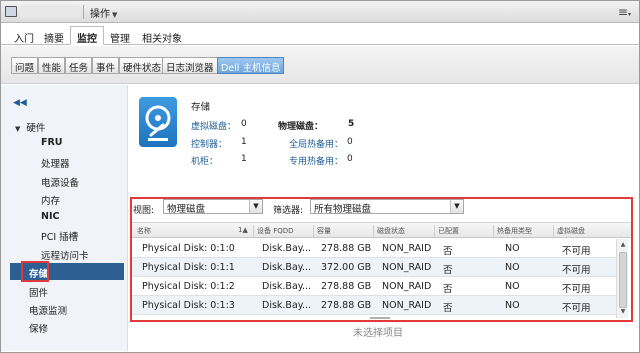 The height and width of the screenshot is (353, 640). I want to click on highlight-box-storage, so click(35, 271).